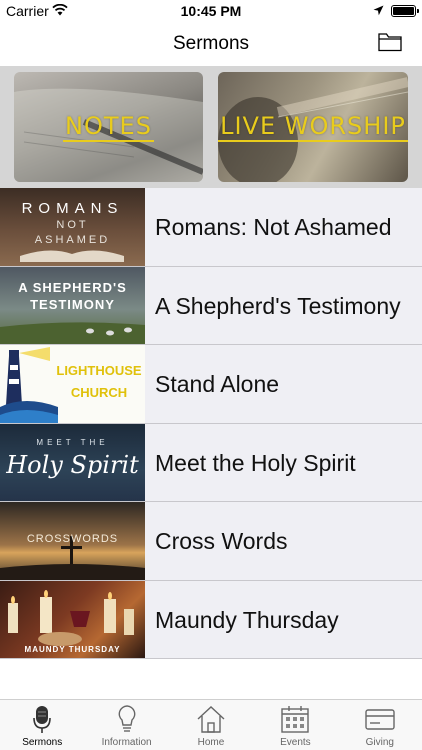 The width and height of the screenshot is (422, 750). I want to click on sermon-title: Meet the Holy Spirit, so click(255, 462).